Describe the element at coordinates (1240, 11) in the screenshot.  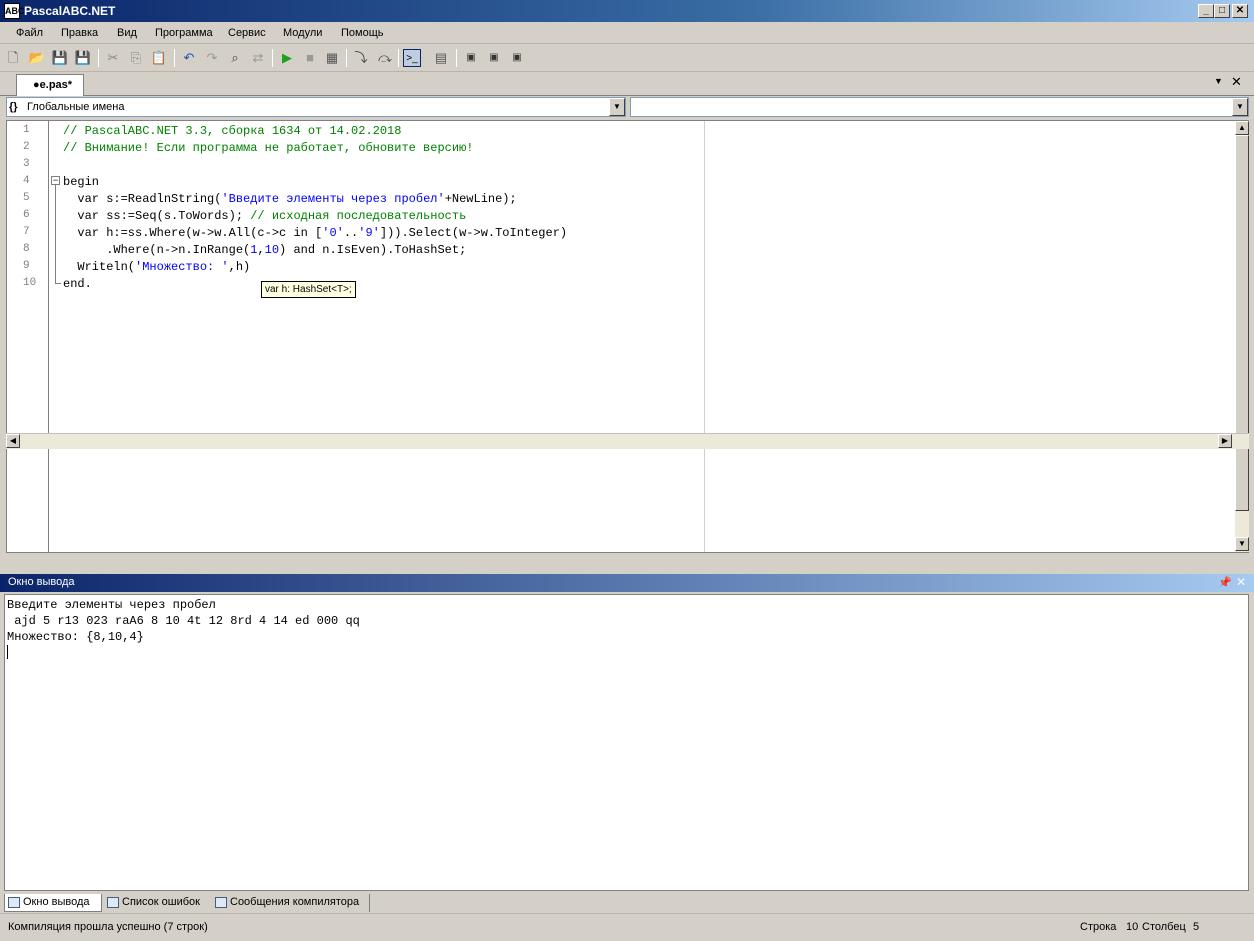
I see `close-button: ✕` at that location.